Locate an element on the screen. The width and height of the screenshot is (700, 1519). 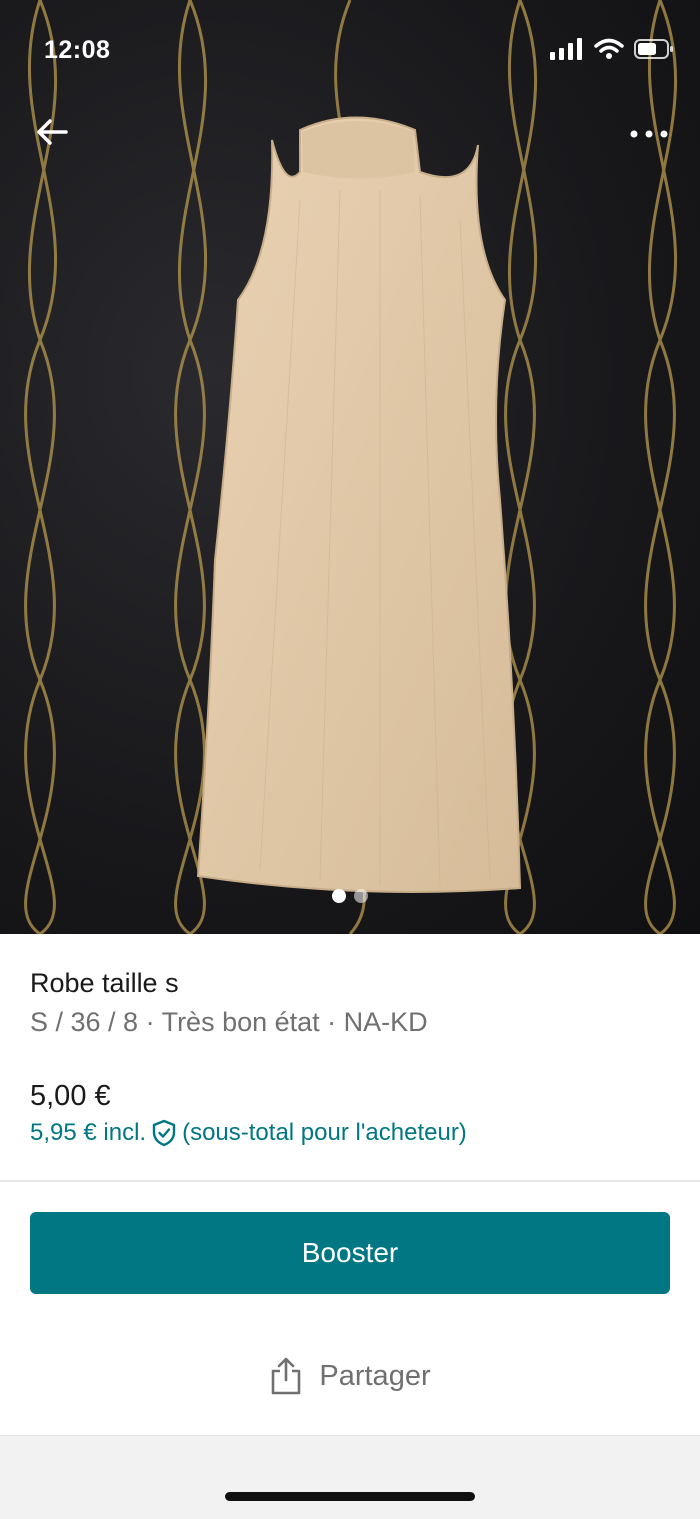
divider is located at coordinates (350, 1181).